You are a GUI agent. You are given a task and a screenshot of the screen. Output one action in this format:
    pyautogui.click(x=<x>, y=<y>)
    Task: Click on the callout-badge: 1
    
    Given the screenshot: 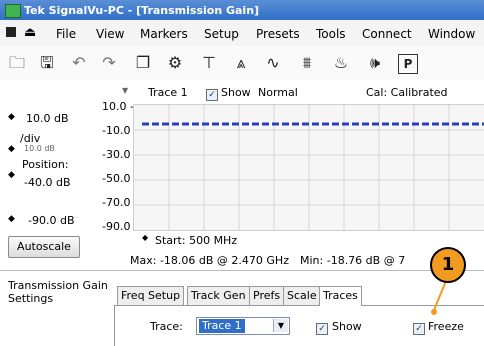 What is the action you would take?
    pyautogui.click(x=448, y=265)
    